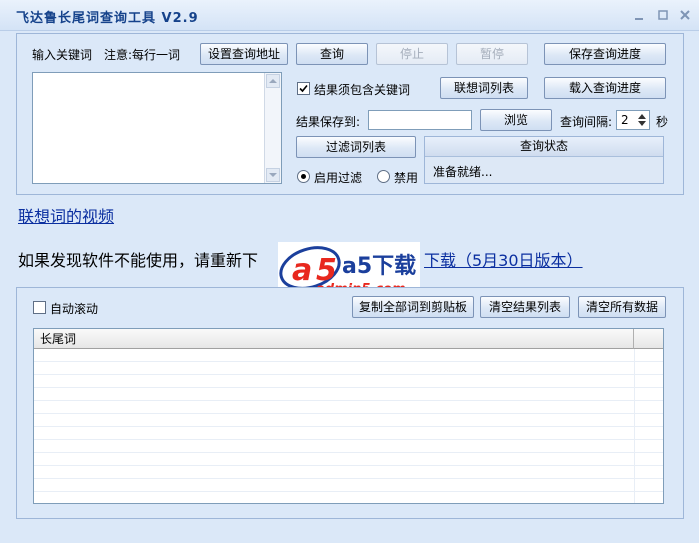 Image resolution: width=699 pixels, height=543 pixels. What do you see at coordinates (492, 54) in the screenshot?
I see `pause-button: 暂停` at bounding box center [492, 54].